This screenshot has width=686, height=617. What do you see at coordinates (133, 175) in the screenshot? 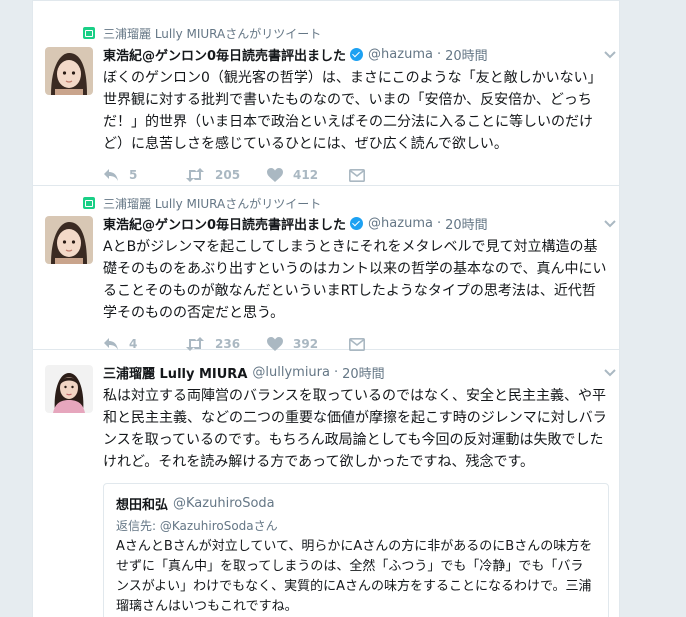
I see `reply-count: 5` at bounding box center [133, 175].